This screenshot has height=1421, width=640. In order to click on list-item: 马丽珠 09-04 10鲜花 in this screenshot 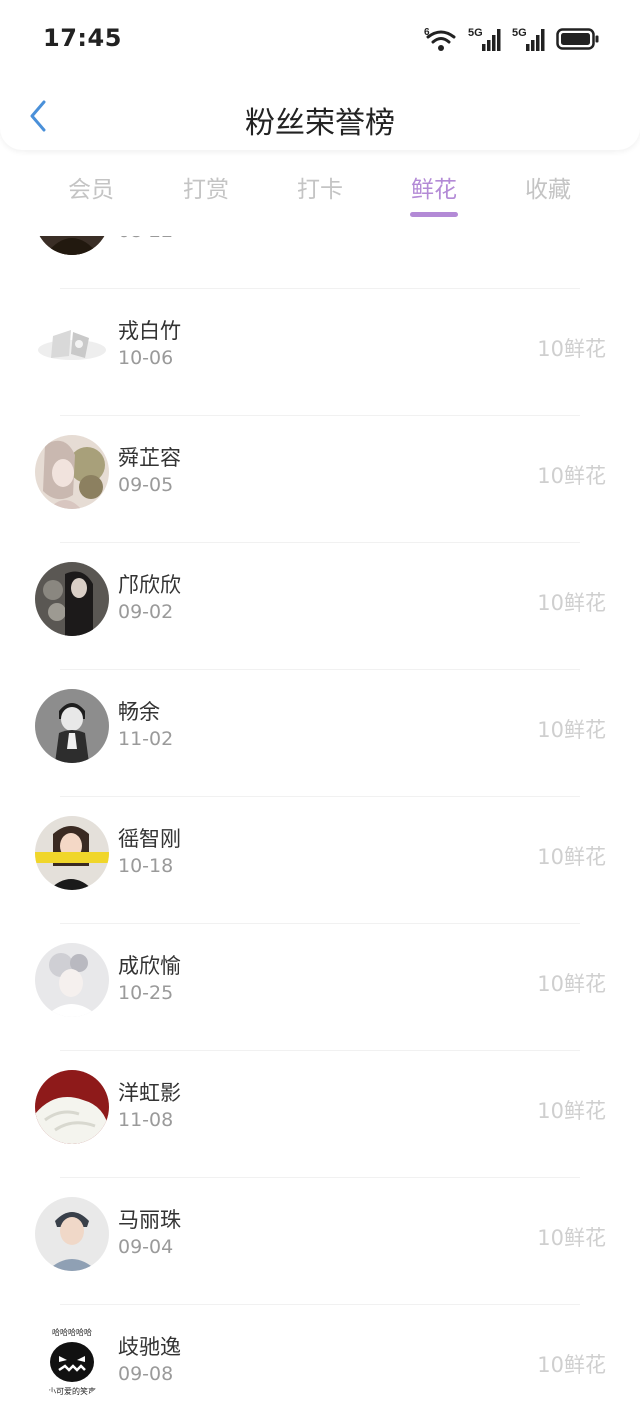, I will do `click(320, 1241)`.